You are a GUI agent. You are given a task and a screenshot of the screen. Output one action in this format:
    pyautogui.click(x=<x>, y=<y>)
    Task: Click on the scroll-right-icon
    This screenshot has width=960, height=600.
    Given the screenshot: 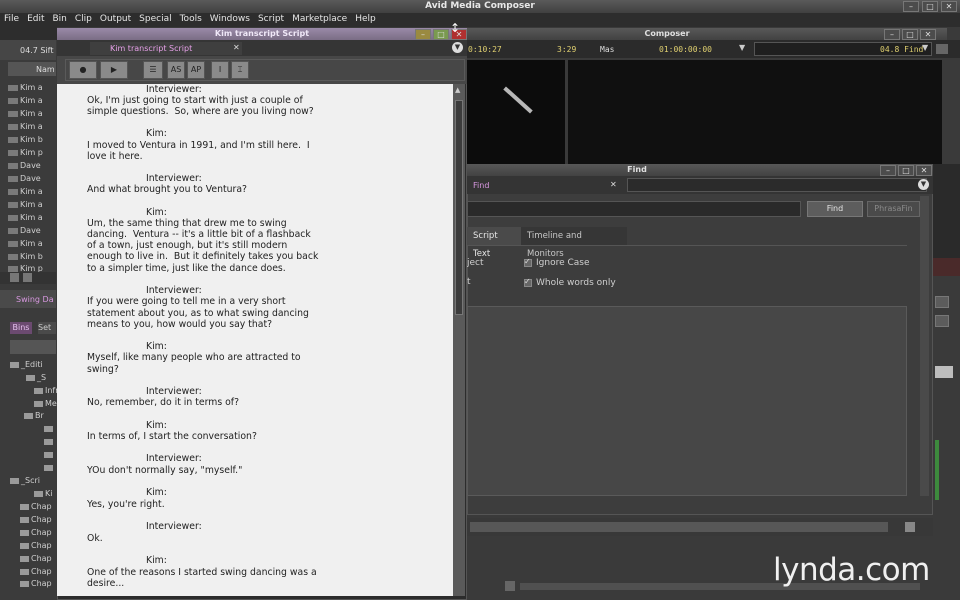 What is the action you would take?
    pyautogui.click(x=910, y=527)
    